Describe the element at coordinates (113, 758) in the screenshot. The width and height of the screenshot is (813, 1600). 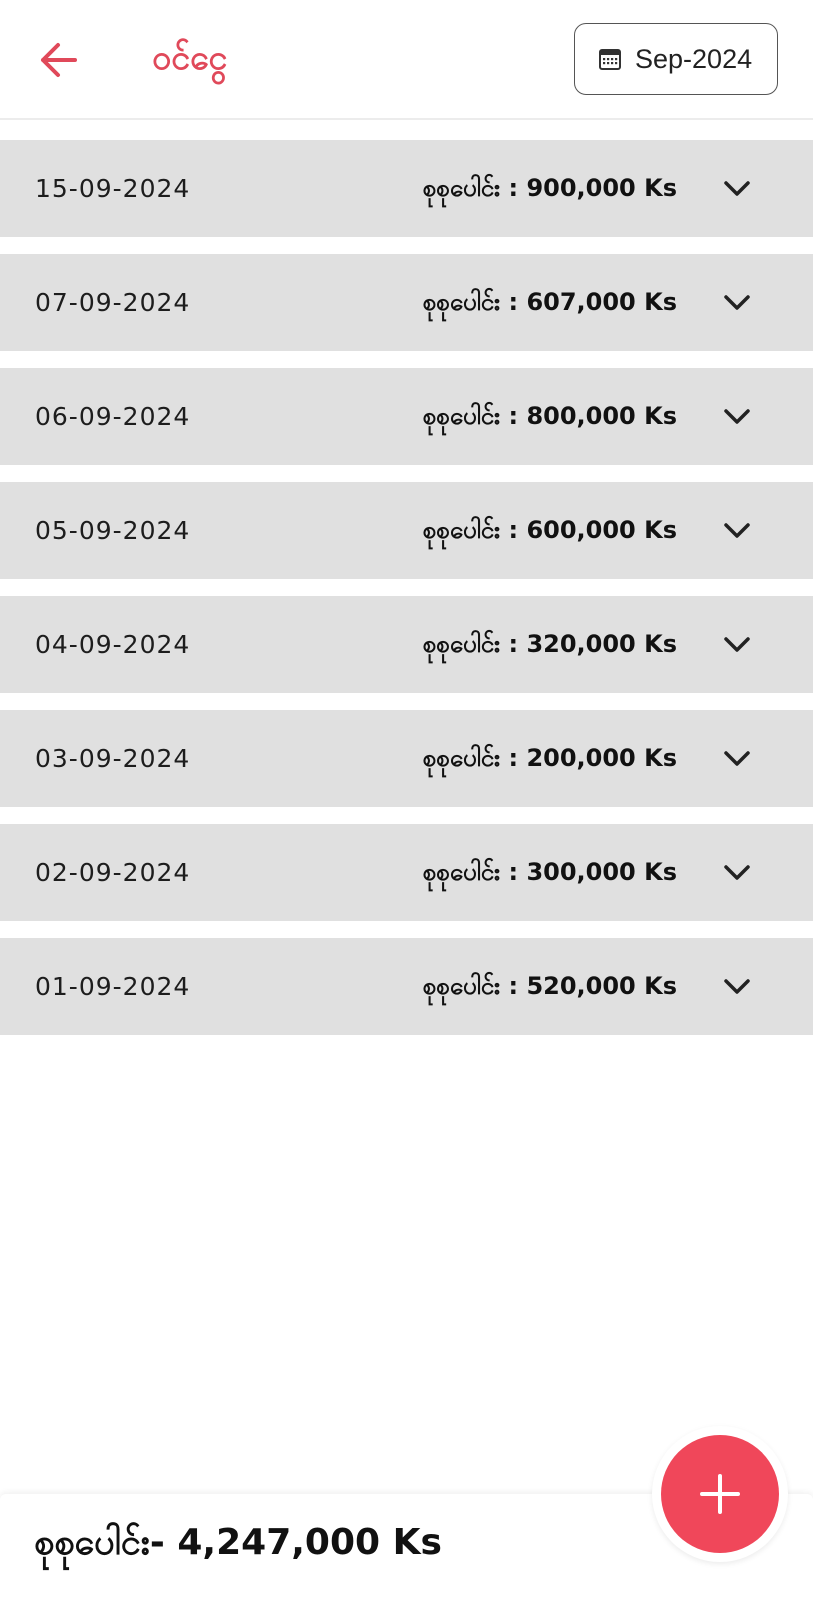
I see `row-date: 03-09-2024` at that location.